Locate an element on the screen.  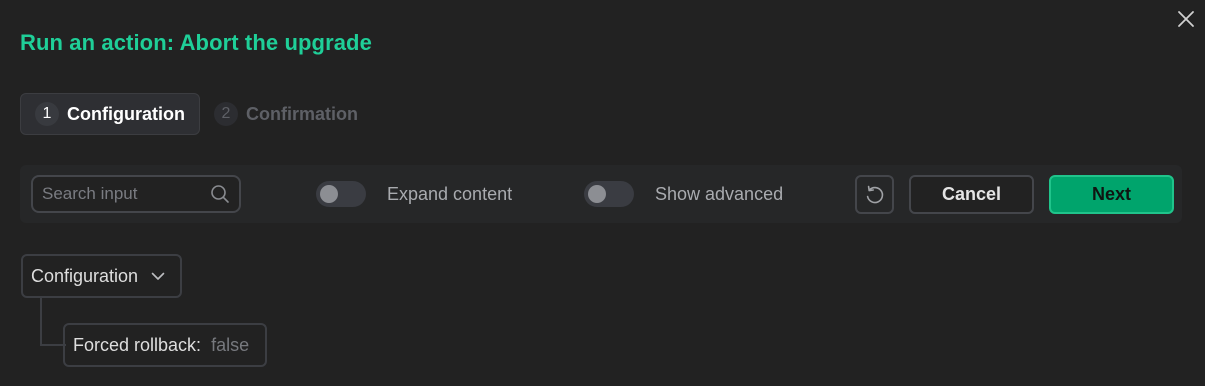
reset-icon is located at coordinates (874, 194).